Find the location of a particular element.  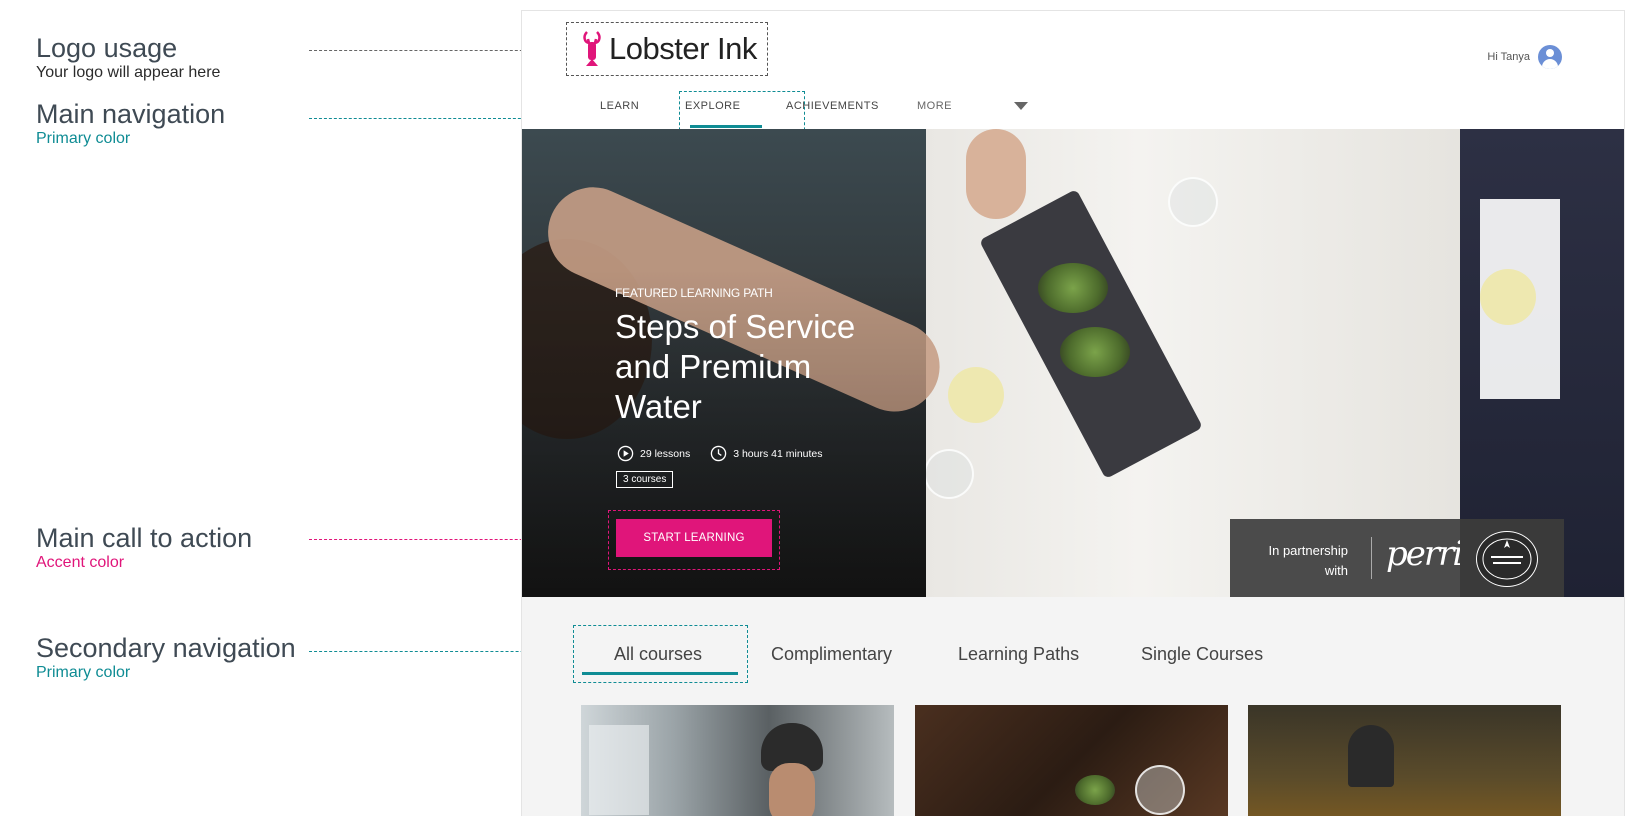

logo: Lobster Ink is located at coordinates (667, 49).